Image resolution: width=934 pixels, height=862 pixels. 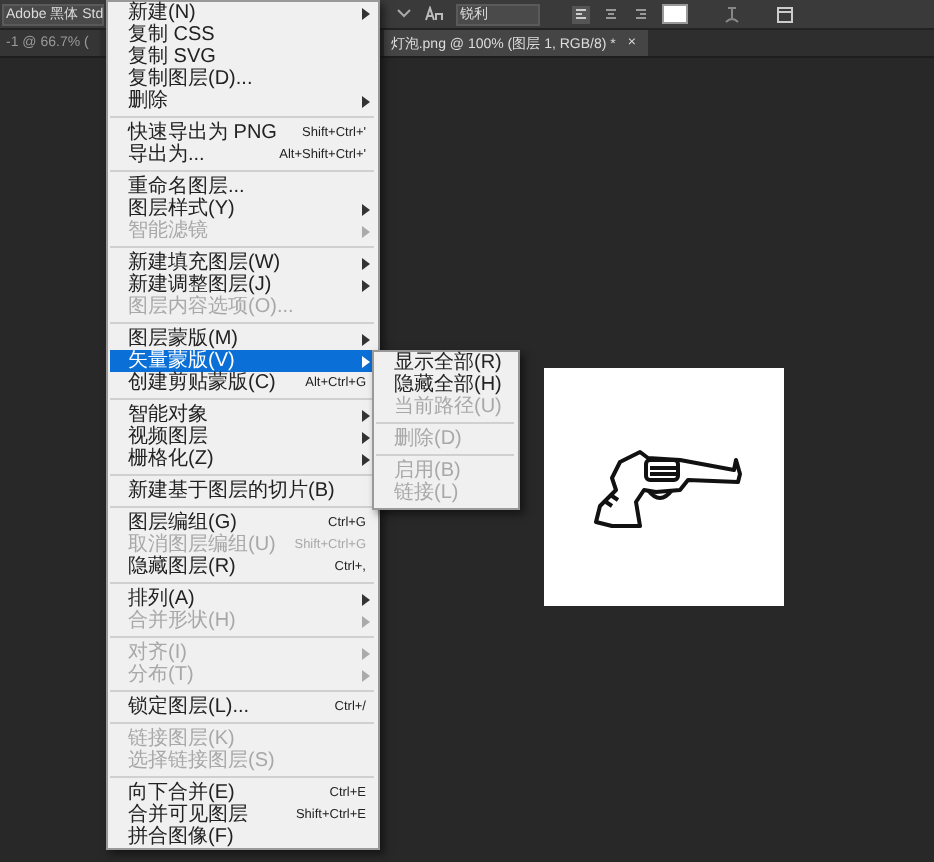 What do you see at coordinates (785, 14) in the screenshot?
I see `panels-icon` at bounding box center [785, 14].